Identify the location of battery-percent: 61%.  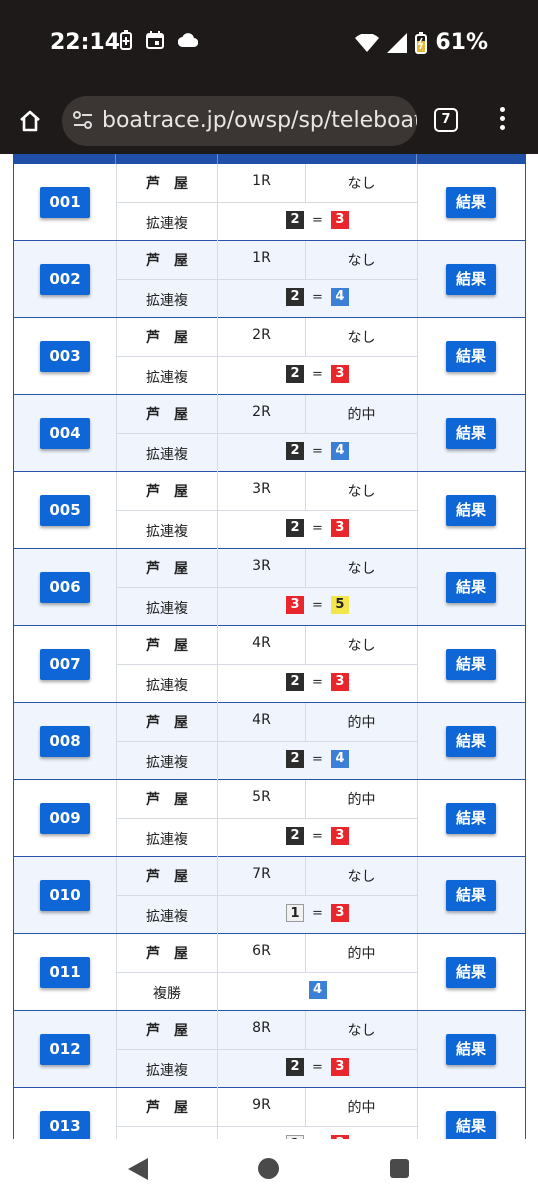
(461, 42).